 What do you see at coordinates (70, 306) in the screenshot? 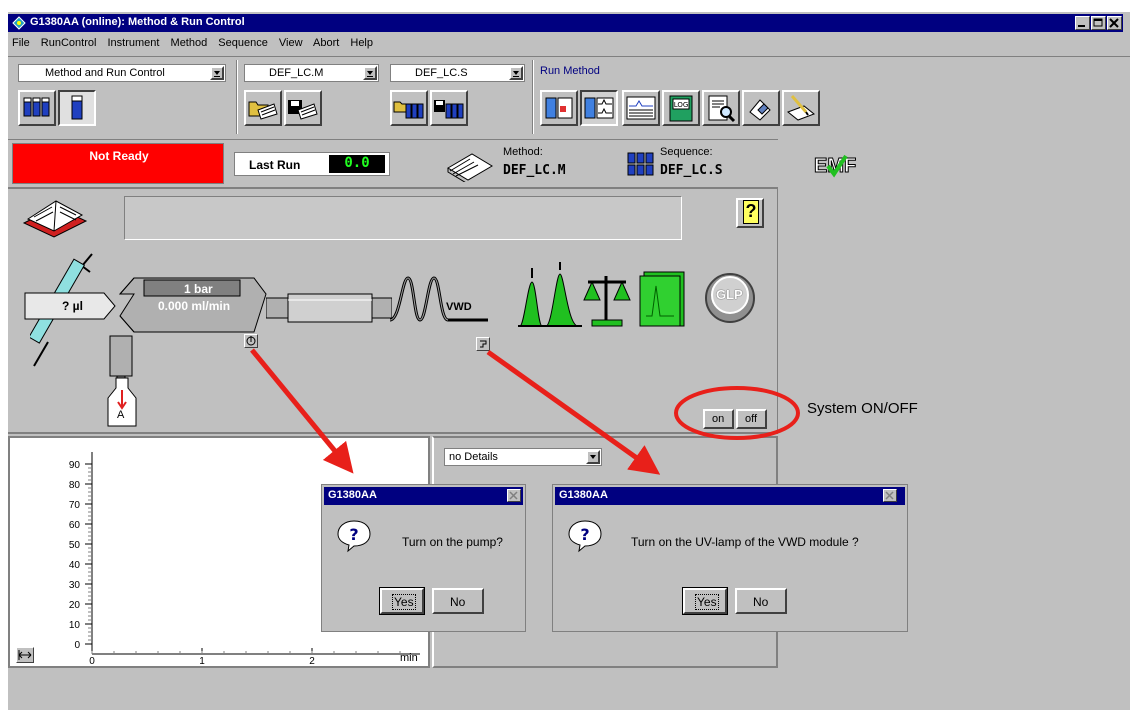
I see `injector-box: ? µl` at bounding box center [70, 306].